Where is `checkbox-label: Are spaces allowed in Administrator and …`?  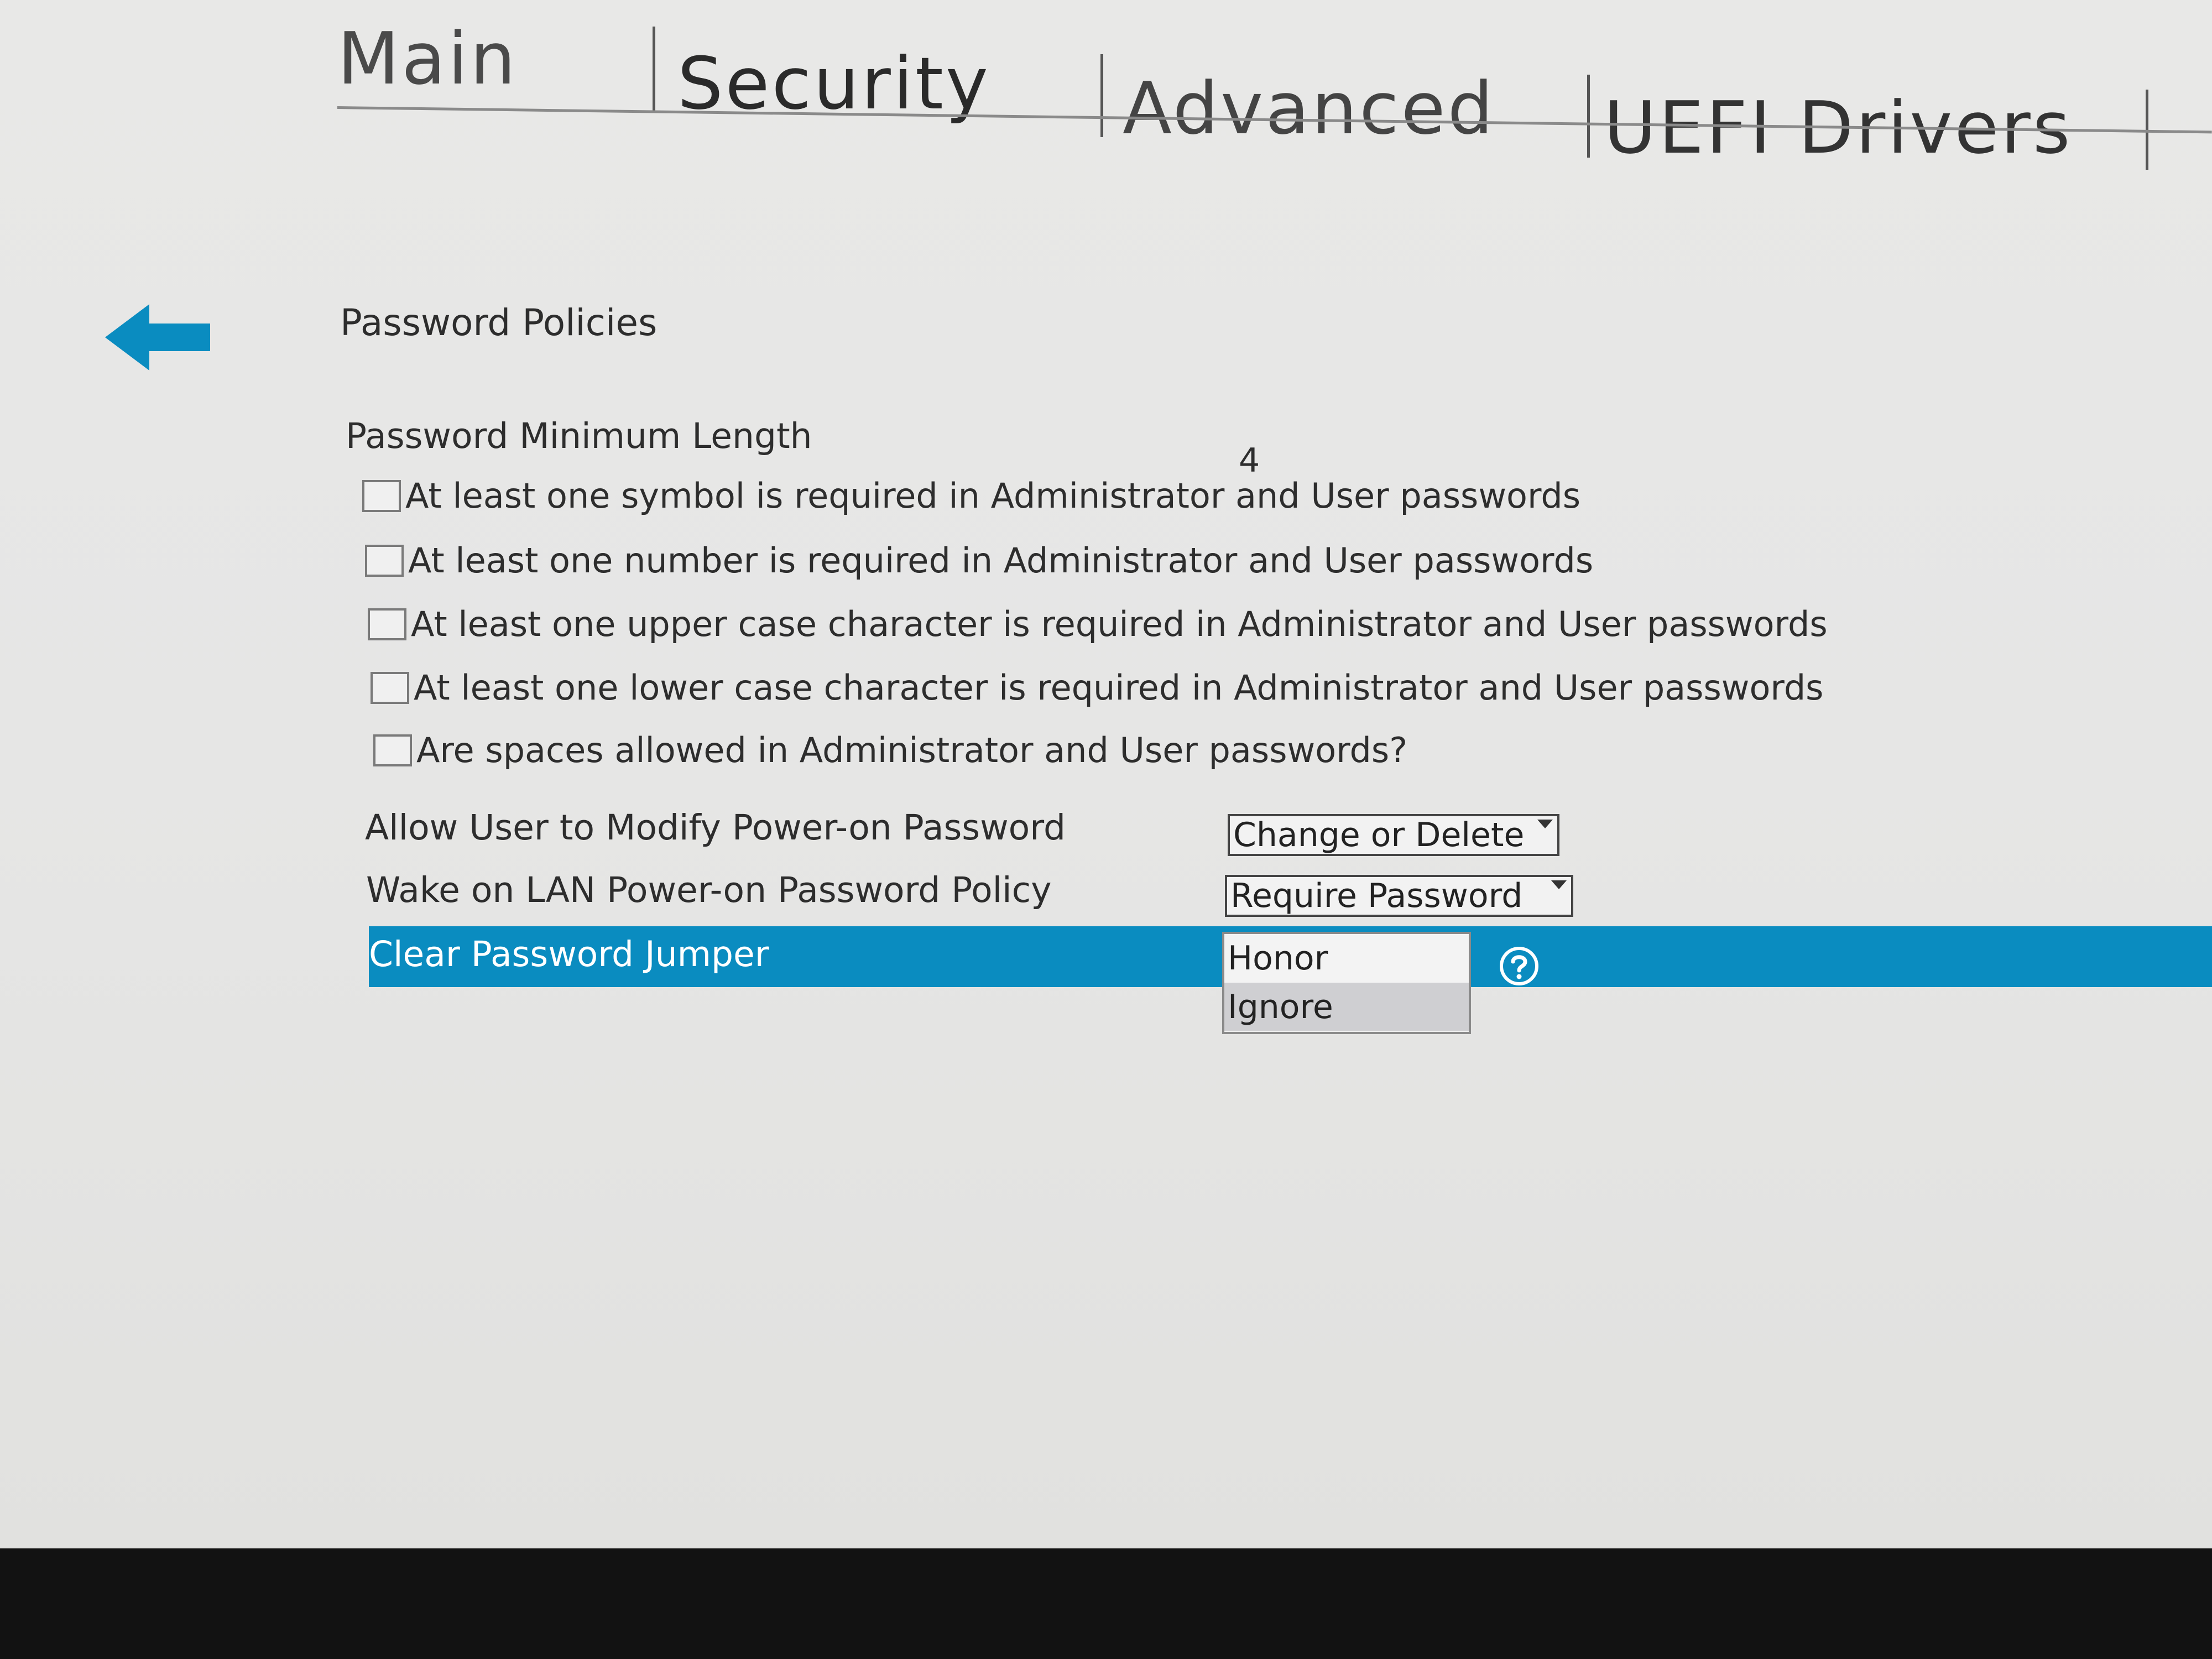
checkbox-label: Are spaces allowed in Administrator and … is located at coordinates (912, 750).